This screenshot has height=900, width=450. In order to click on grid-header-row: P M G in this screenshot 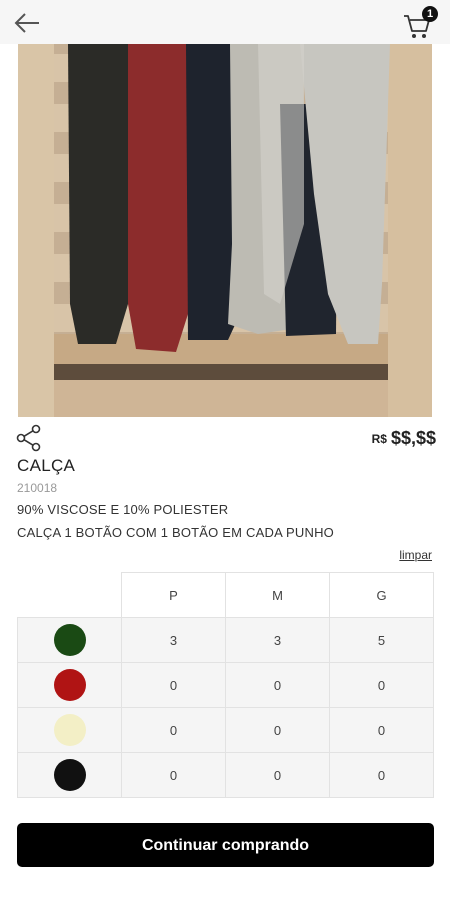, I will do `click(225, 595)`.